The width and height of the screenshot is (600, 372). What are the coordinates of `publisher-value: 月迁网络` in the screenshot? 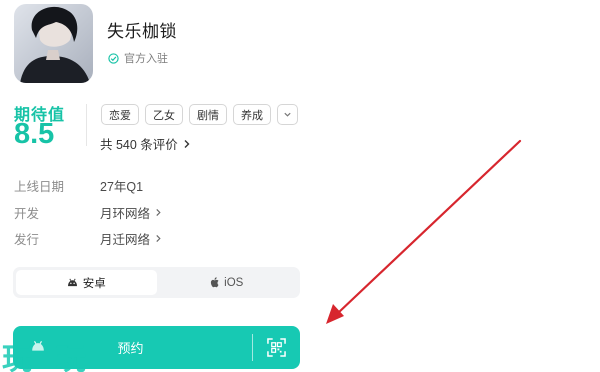 It's located at (125, 240).